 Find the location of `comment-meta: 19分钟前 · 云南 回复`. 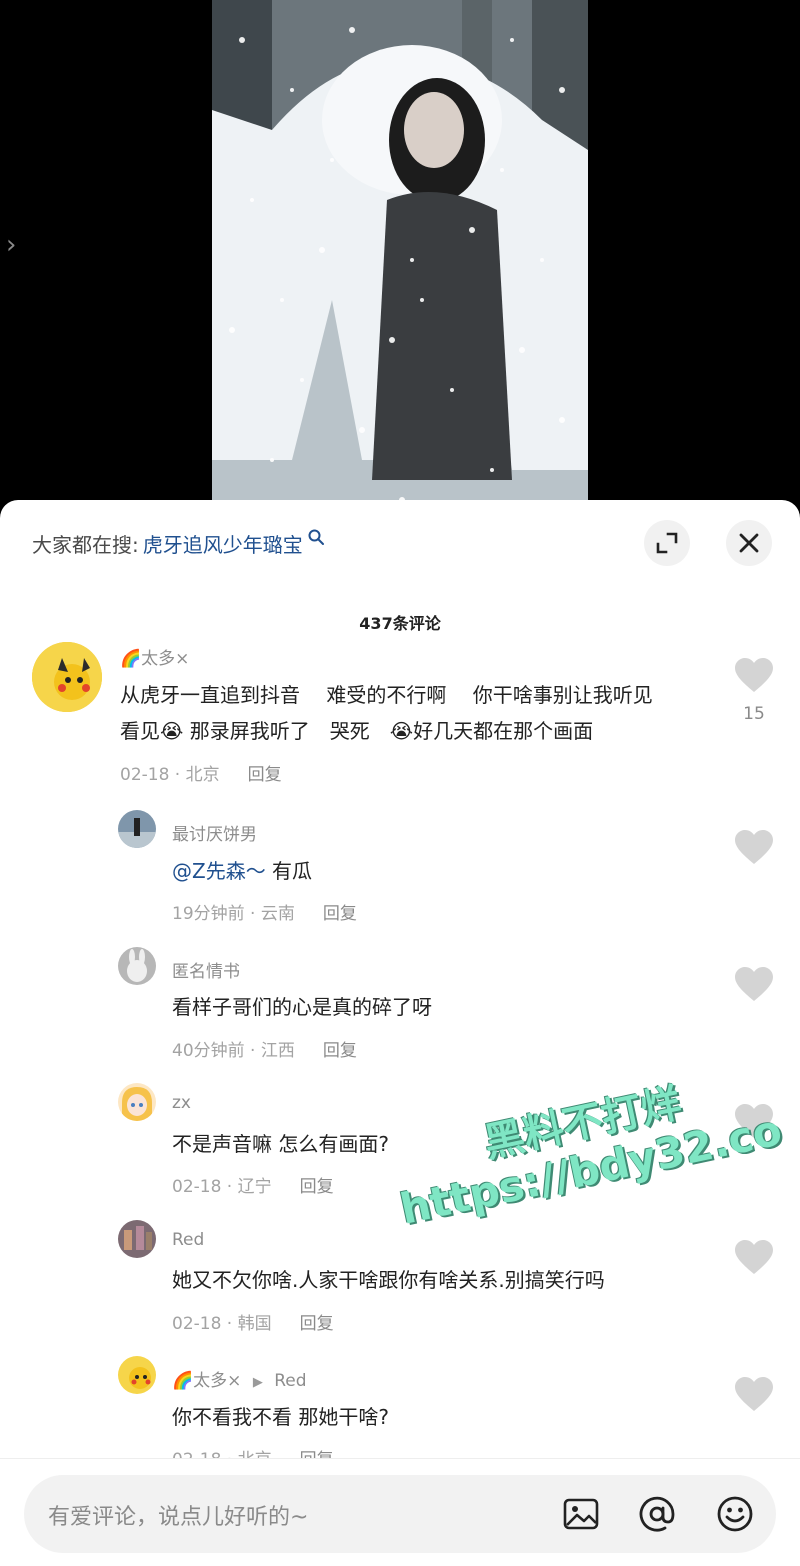

comment-meta: 19分钟前 · 云南 回复 is located at coordinates (264, 911).